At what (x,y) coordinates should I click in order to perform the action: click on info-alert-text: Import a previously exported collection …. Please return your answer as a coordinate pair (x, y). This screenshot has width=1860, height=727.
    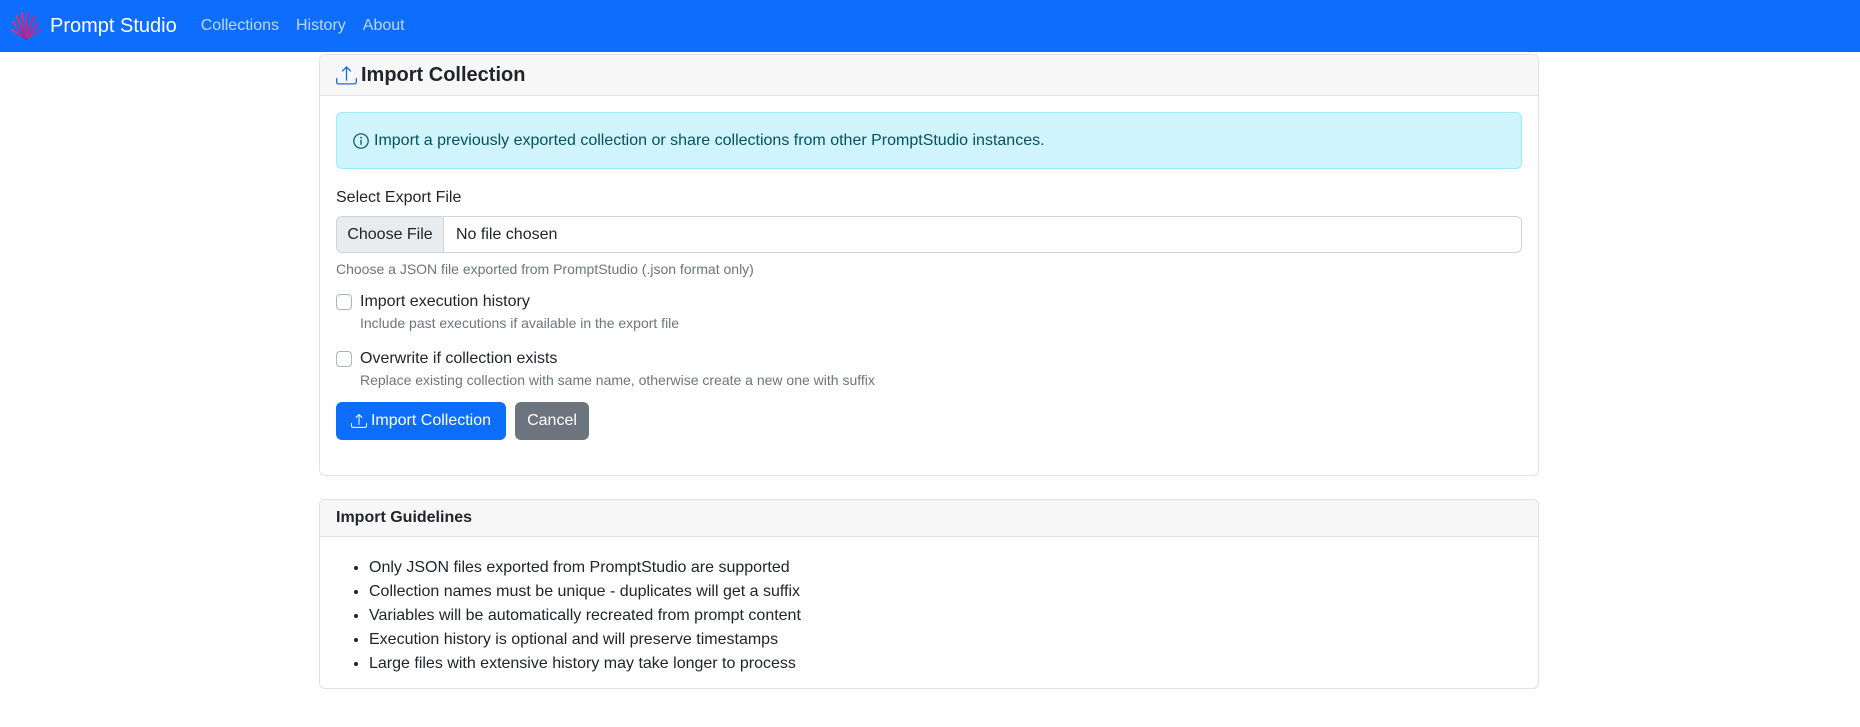
    Looking at the image, I should click on (709, 140).